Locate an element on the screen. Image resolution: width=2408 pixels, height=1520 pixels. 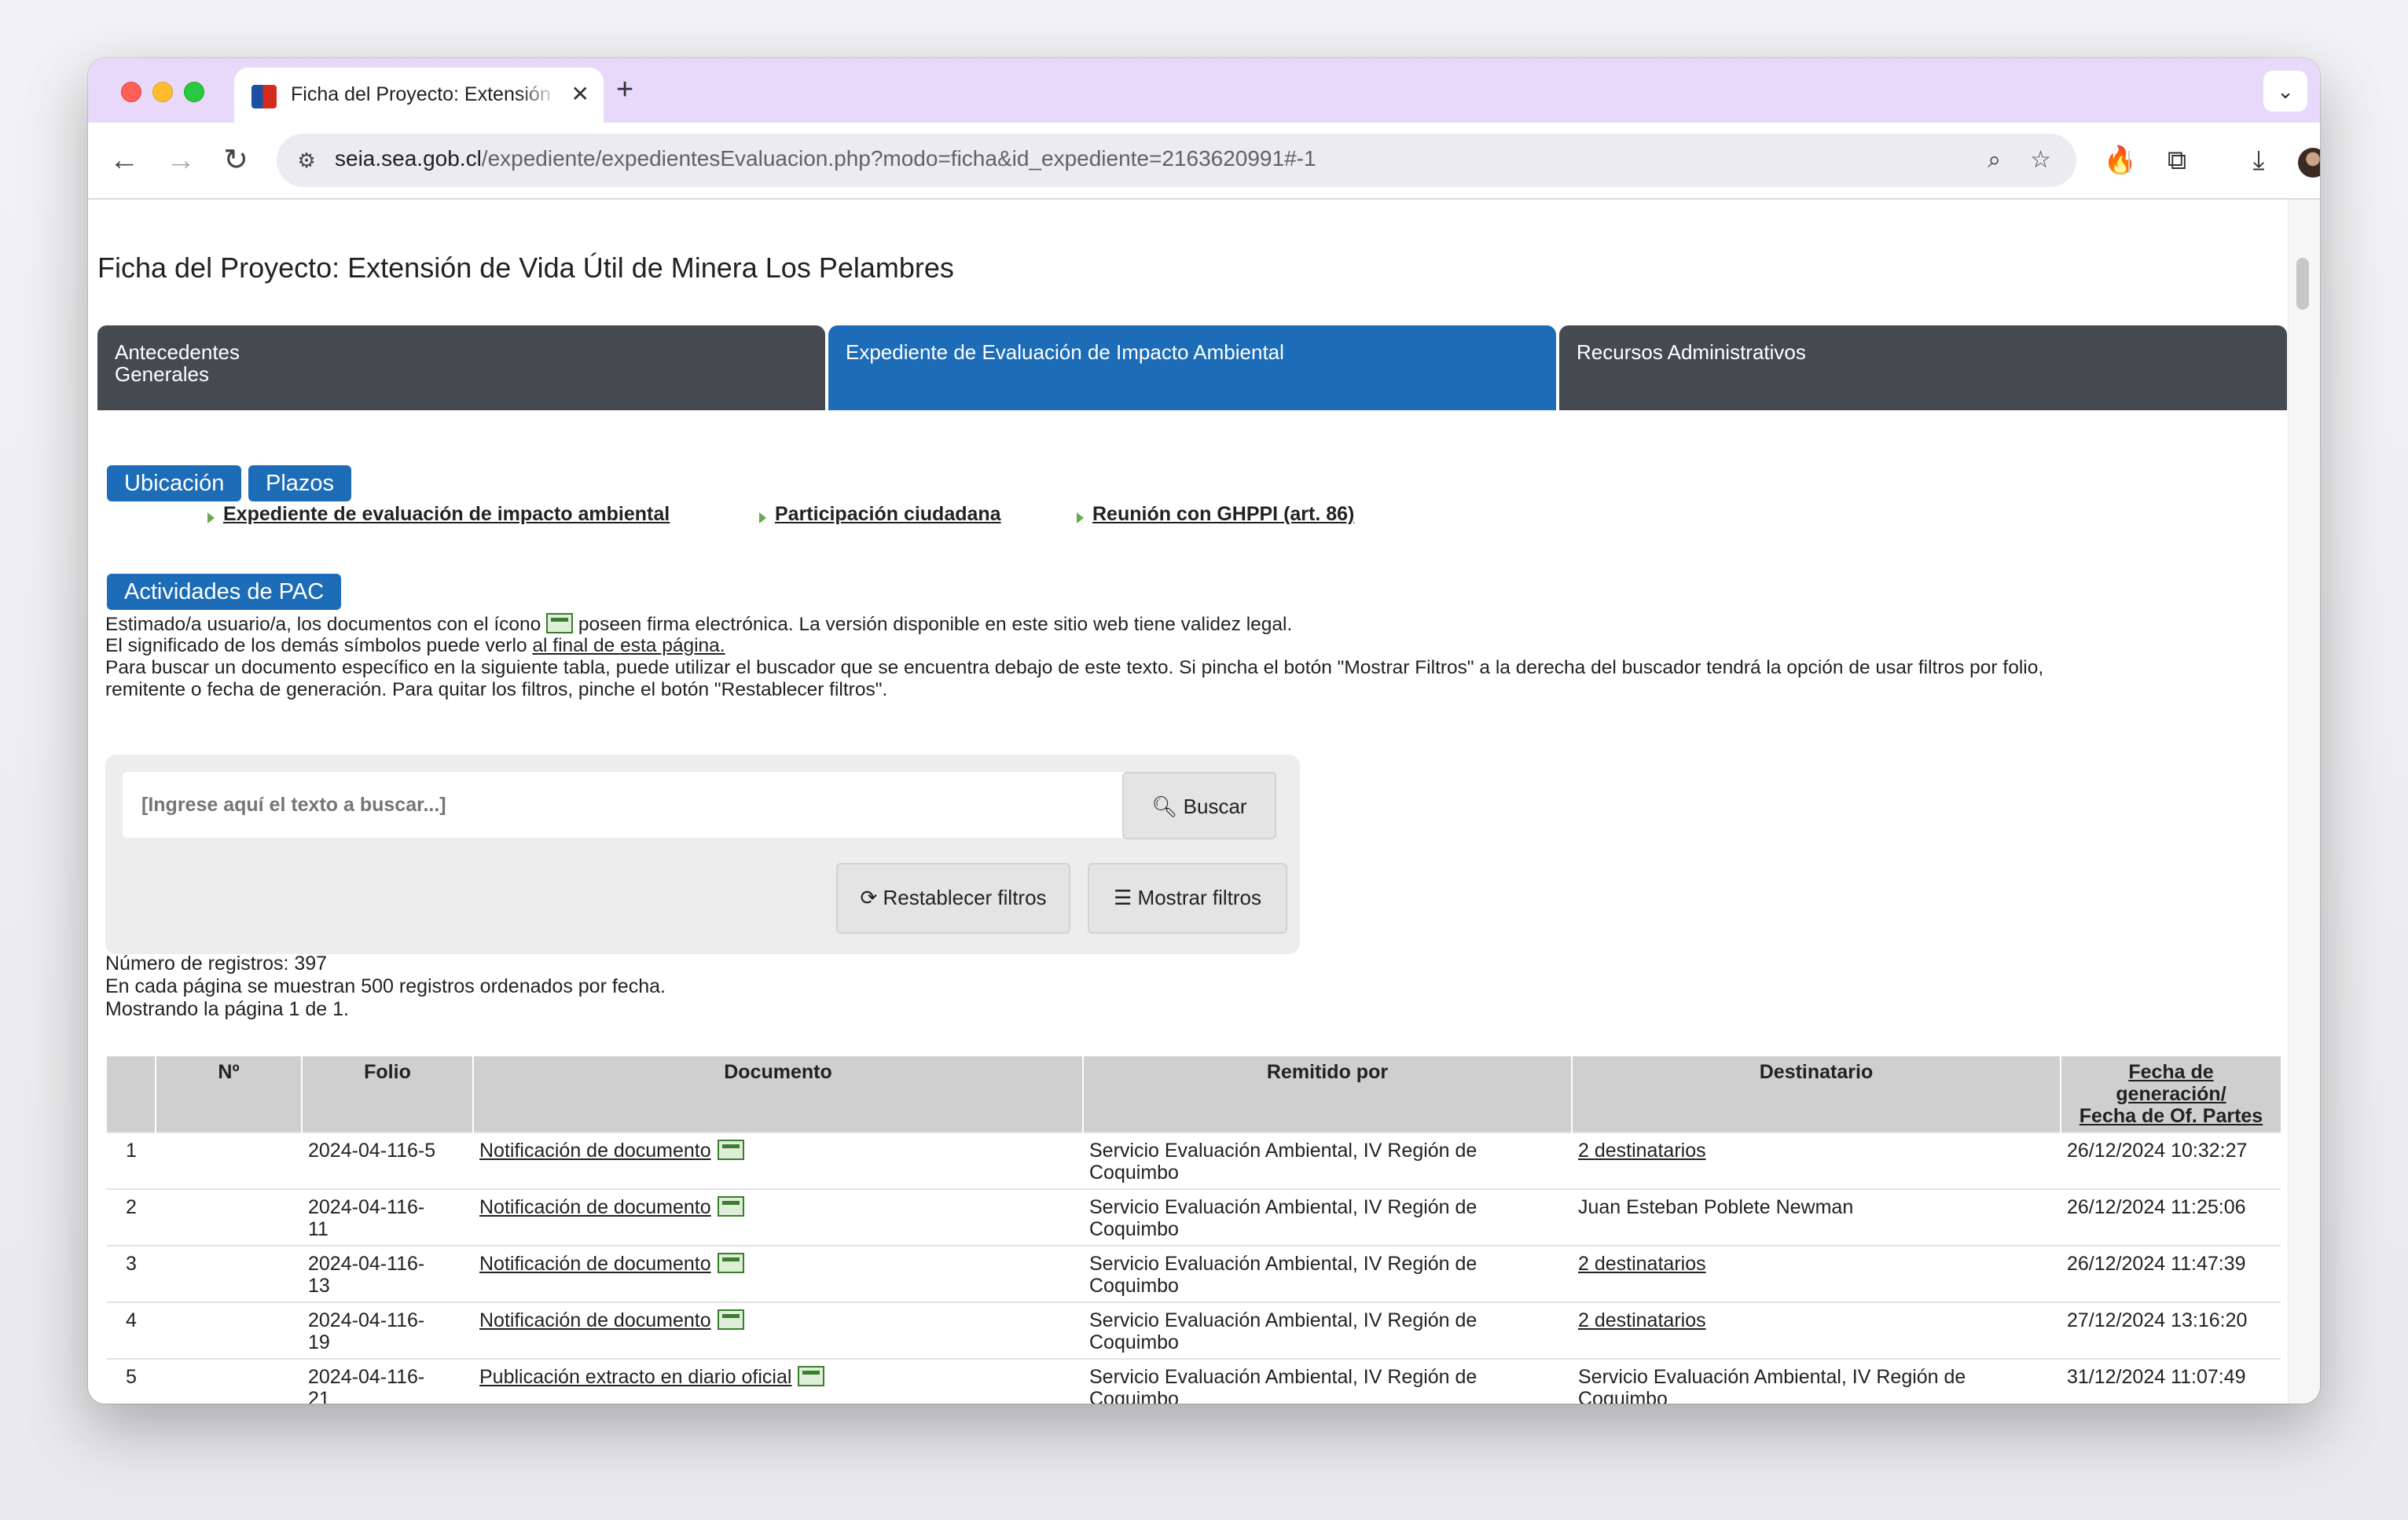
tab-title: Ficha del Proyecto: Extensión is located at coordinates (421, 94).